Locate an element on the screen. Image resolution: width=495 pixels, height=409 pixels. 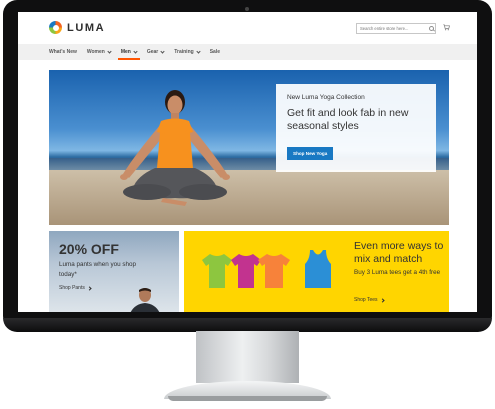
main-navigation: What's New Women Men Gear Training Sale is located at coordinates (247, 52).